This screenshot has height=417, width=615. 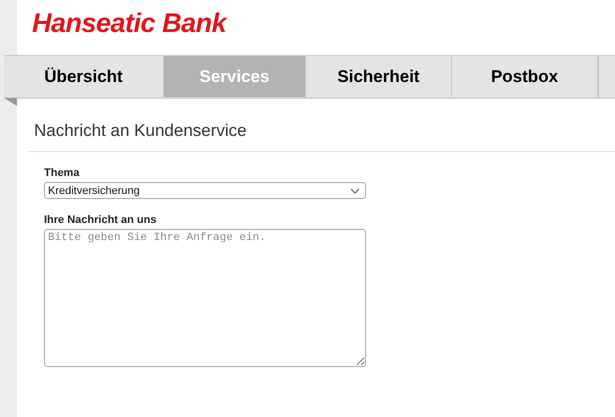 What do you see at coordinates (10, 102) in the screenshot?
I see `fold-corner-icon` at bounding box center [10, 102].